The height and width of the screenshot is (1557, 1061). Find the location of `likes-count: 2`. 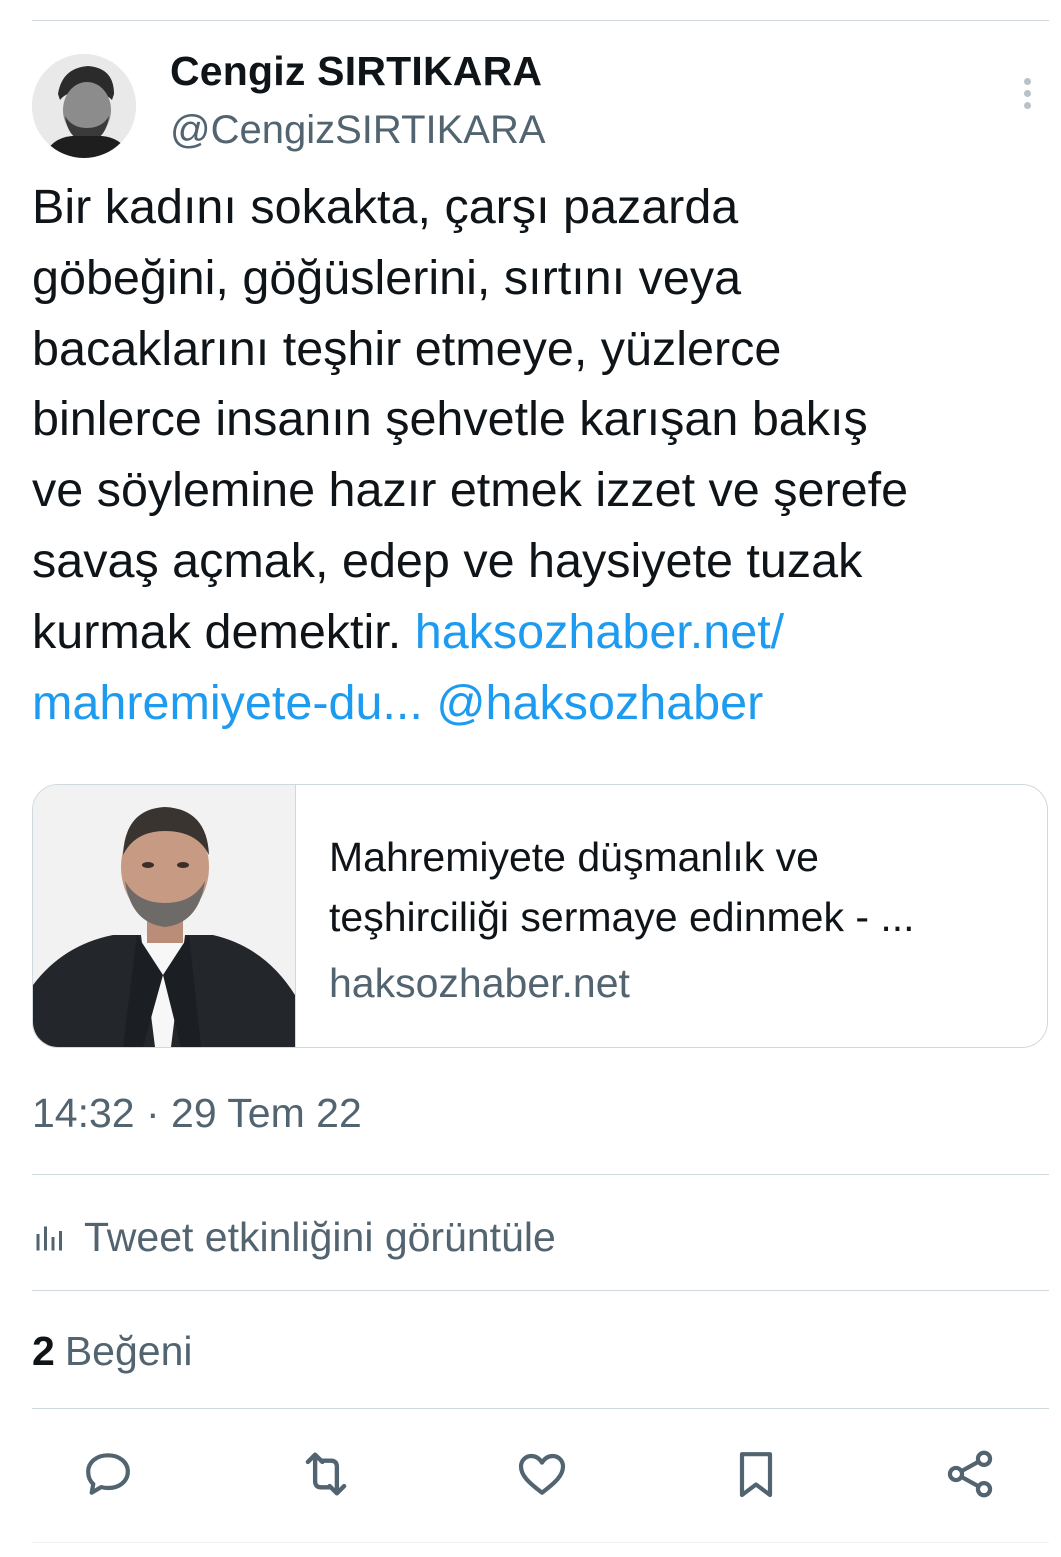

likes-count: 2 is located at coordinates (43, 1351).